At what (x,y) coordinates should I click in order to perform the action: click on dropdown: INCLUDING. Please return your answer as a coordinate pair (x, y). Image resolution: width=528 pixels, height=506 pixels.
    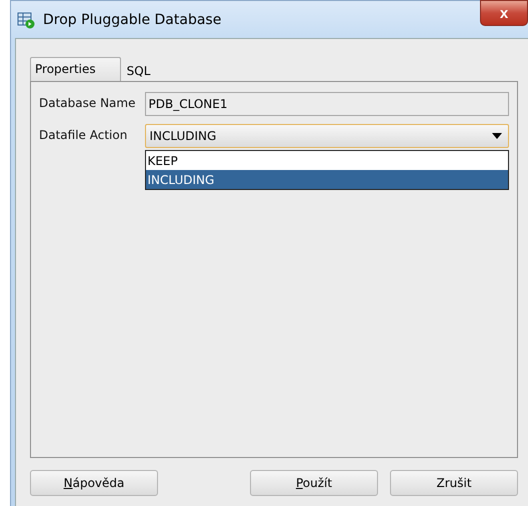
    Looking at the image, I should click on (327, 136).